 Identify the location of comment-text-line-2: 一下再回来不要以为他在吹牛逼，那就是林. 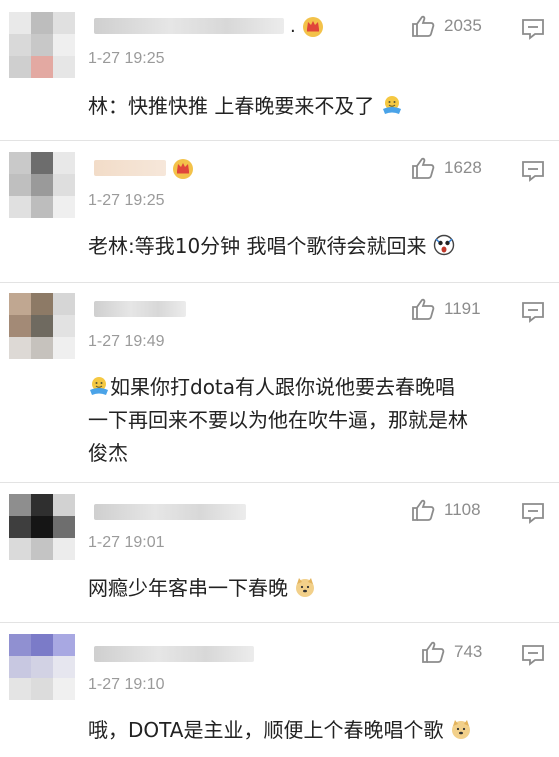
(278, 420).